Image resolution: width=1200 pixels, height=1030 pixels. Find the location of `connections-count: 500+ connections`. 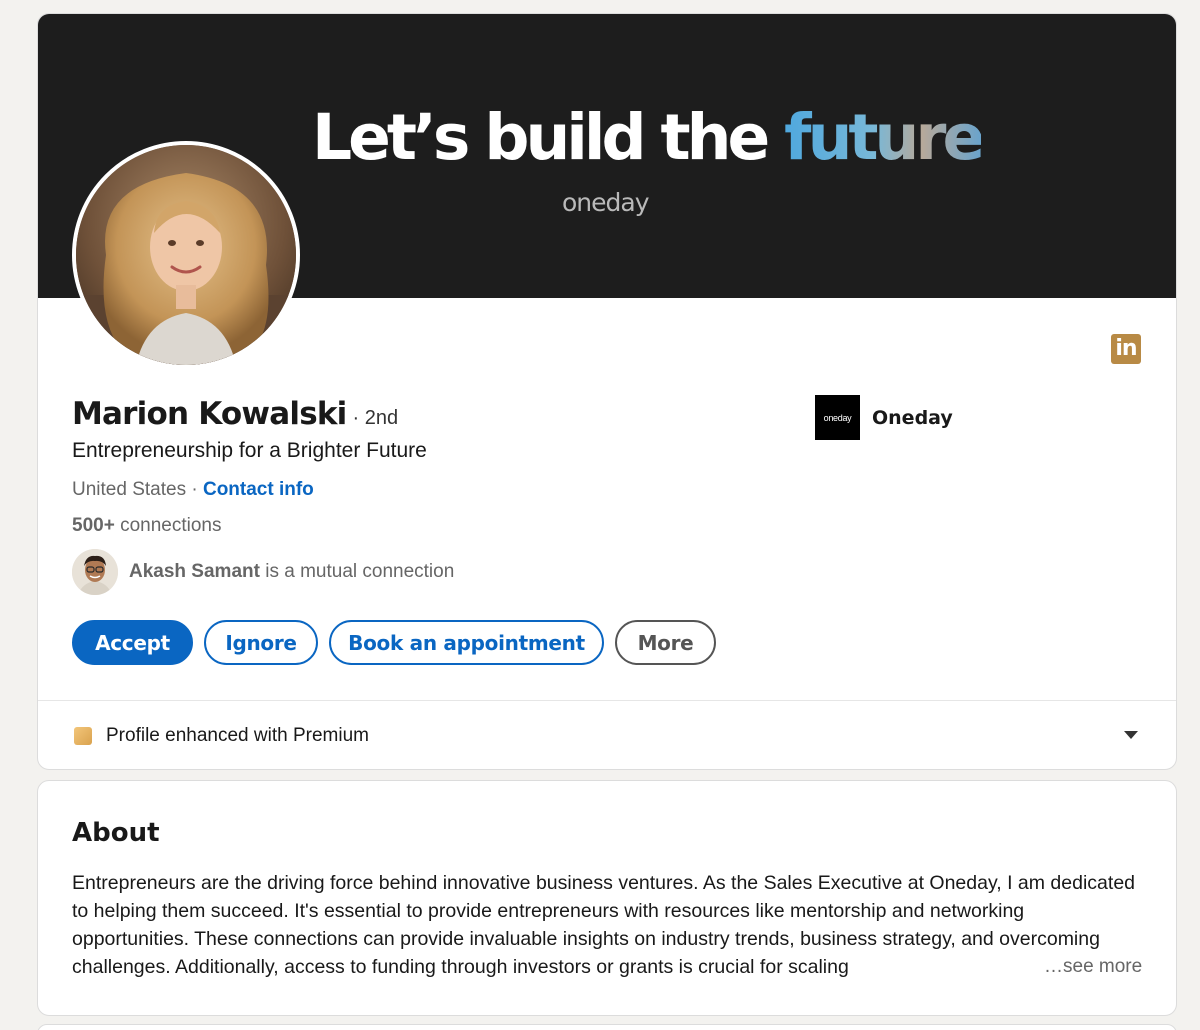

connections-count: 500+ connections is located at coordinates (146, 526).